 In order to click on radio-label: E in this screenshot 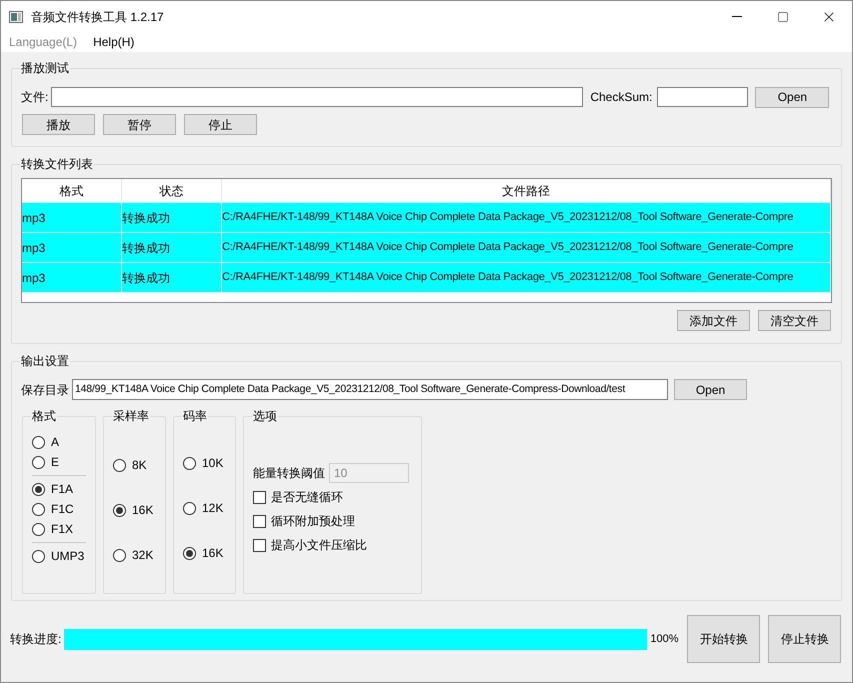, I will do `click(55, 462)`.